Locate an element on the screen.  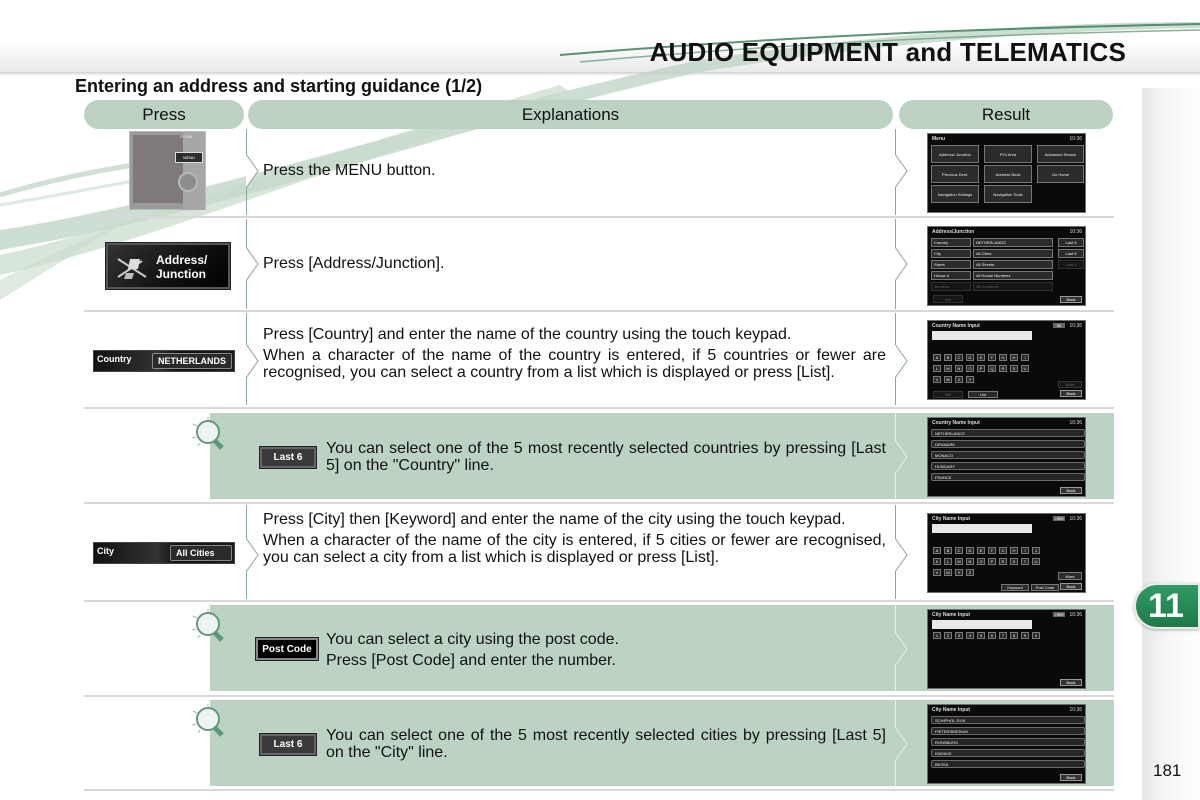
screen-list-item: SCHIPHOL-RIJK is located at coordinates (1008, 720).